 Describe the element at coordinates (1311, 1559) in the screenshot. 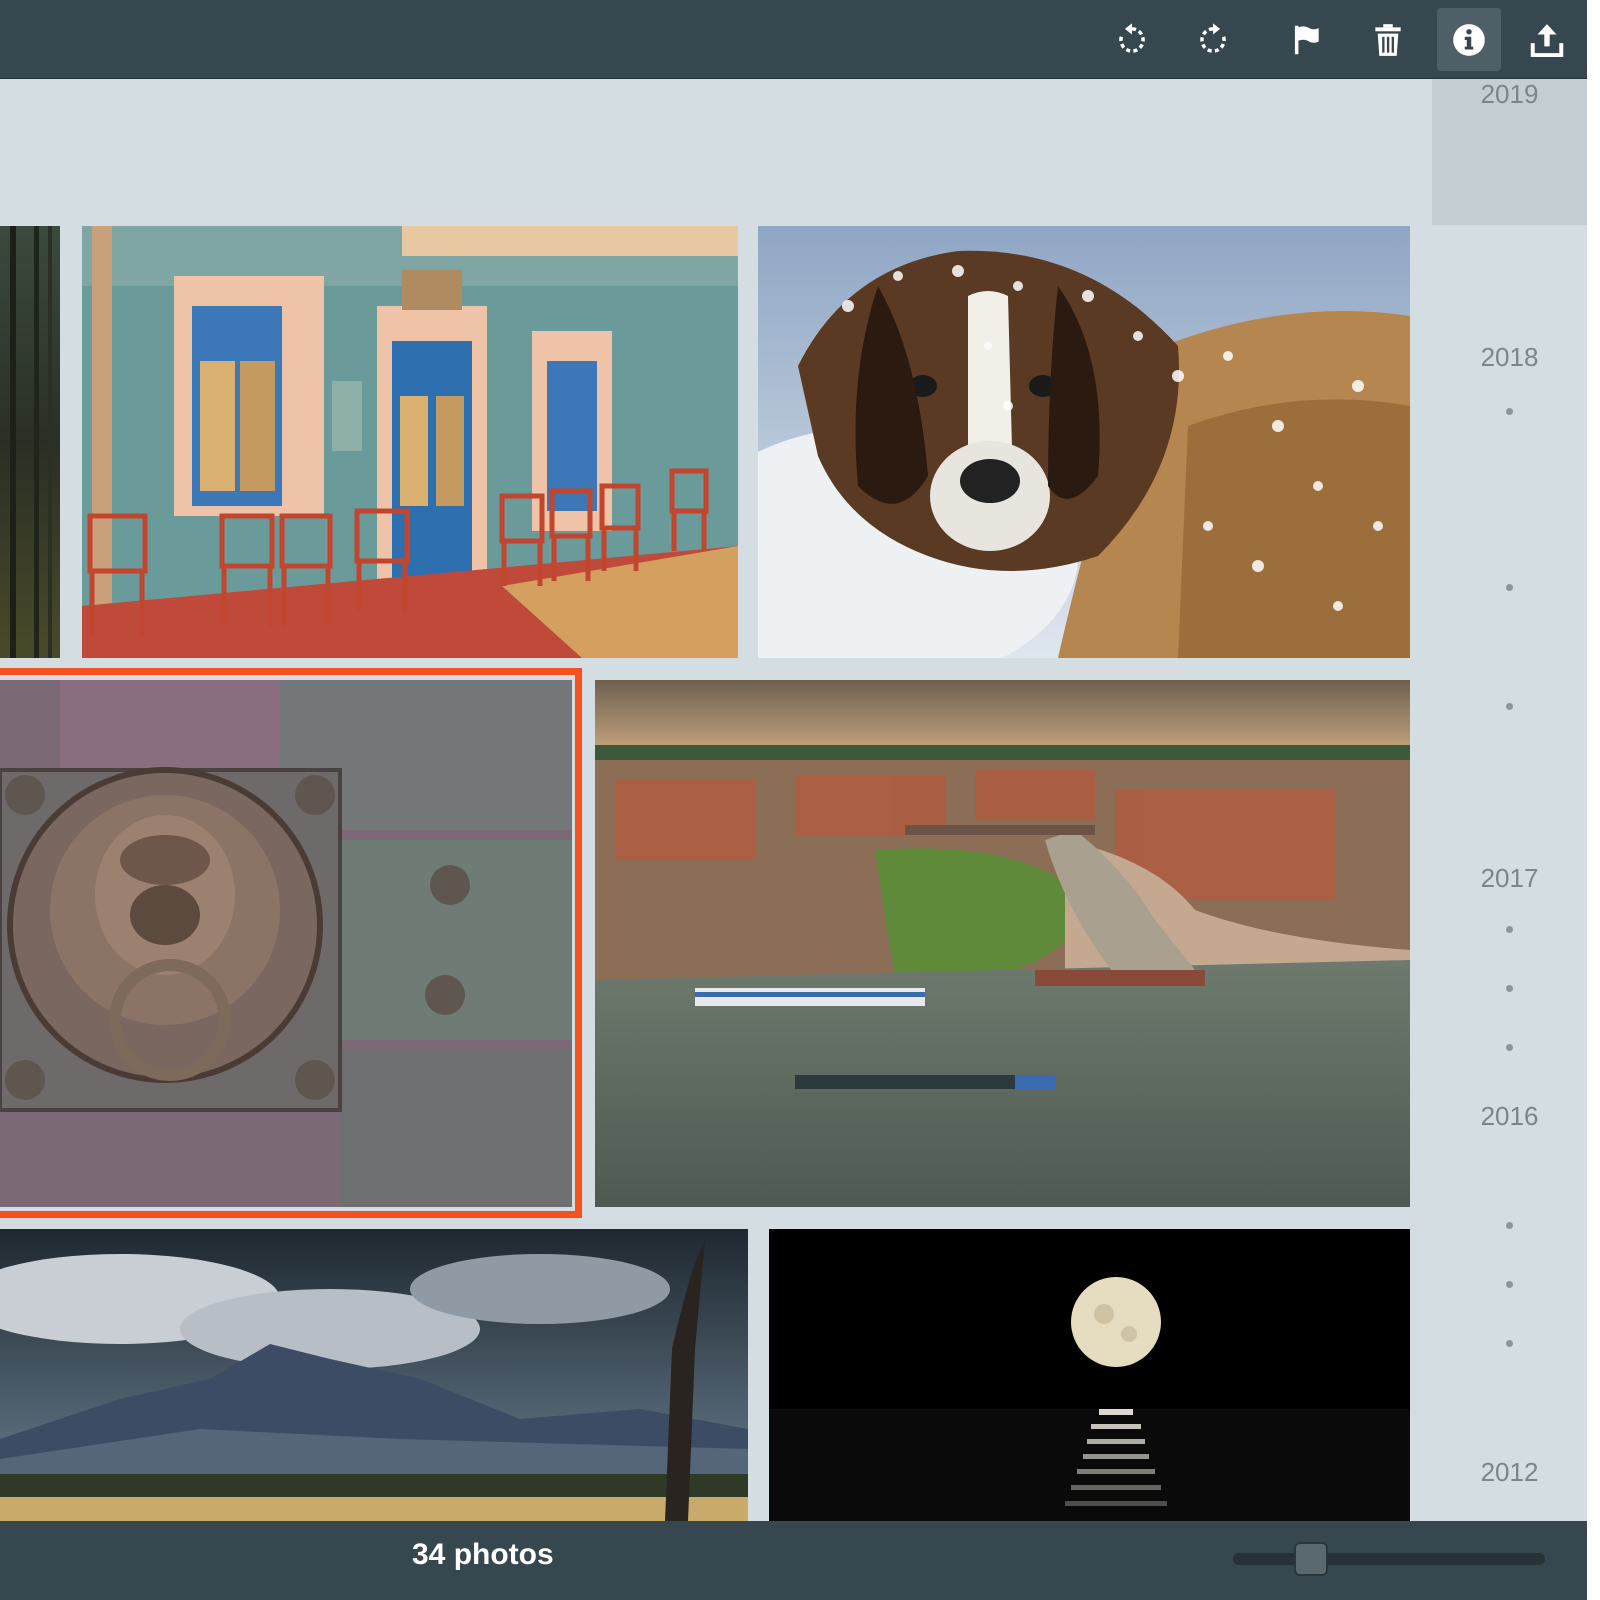

I see `zoom-slider-handle` at that location.